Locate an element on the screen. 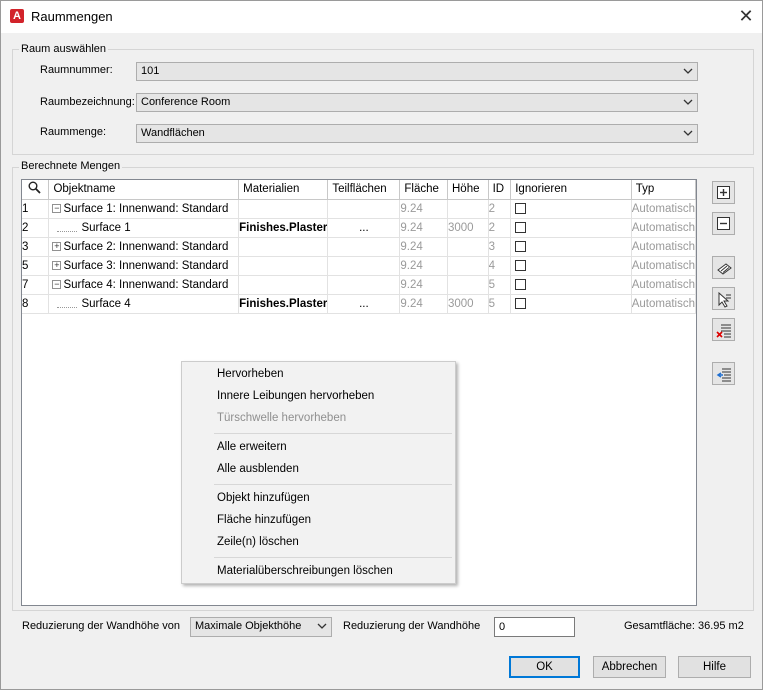  objektname: Surface 1 is located at coordinates (106, 227).